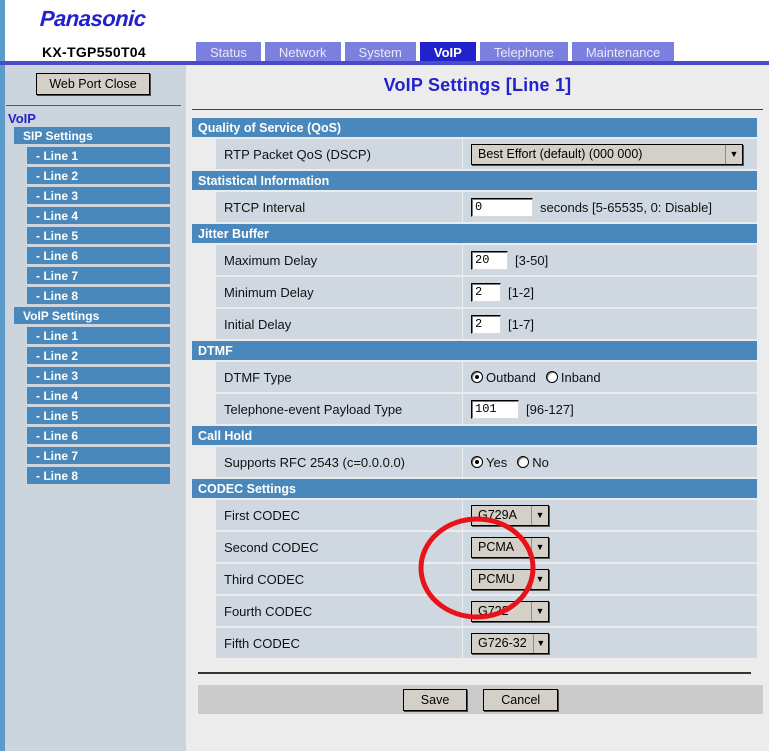  I want to click on row-fifth-codec: Fifth CODEC G726-32 ▼, so click(474, 643).